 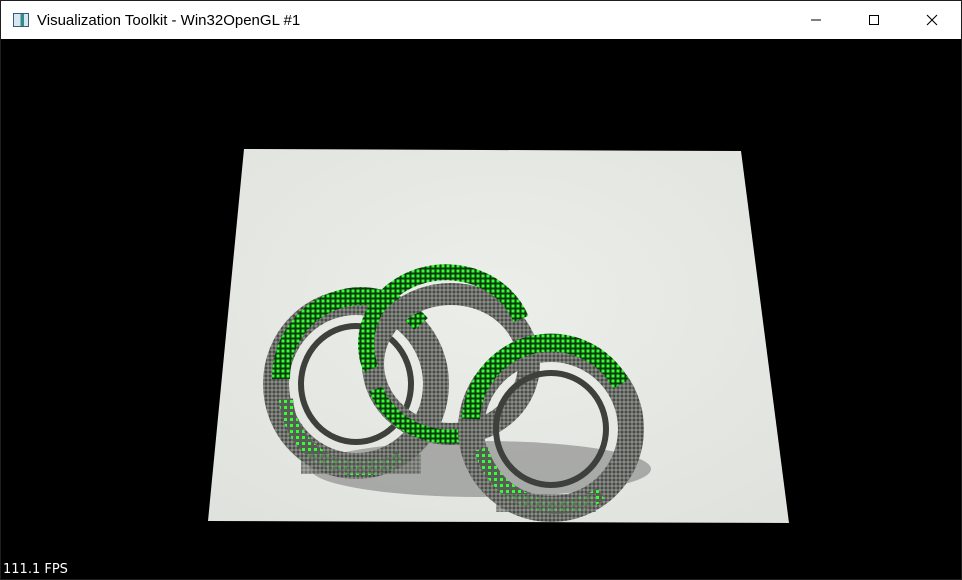 I want to click on minimize-button, so click(x=816, y=20).